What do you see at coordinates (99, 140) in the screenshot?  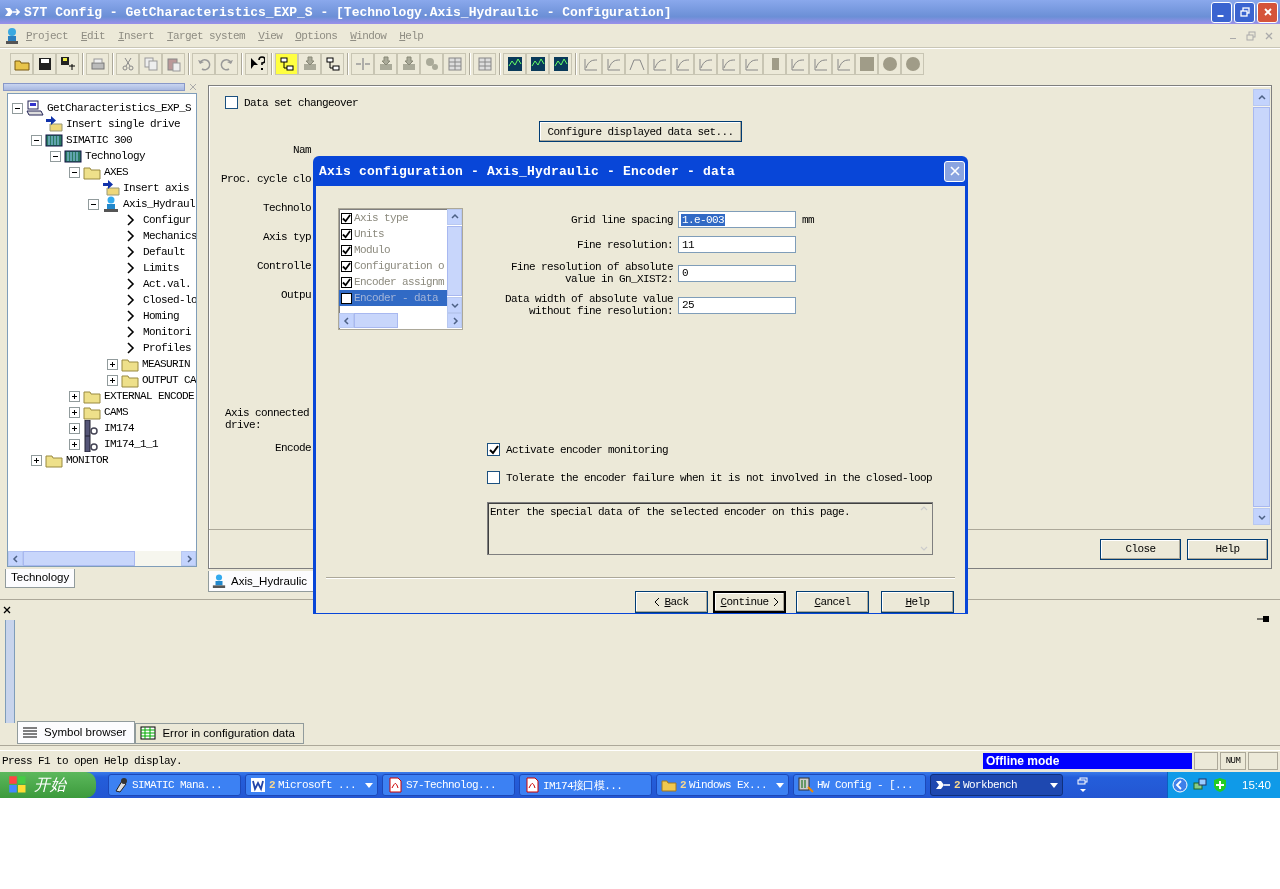 I see `tree-item: SIMATIC 300` at bounding box center [99, 140].